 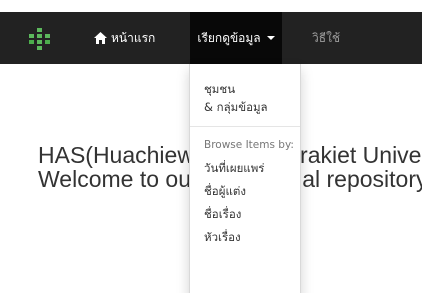 What do you see at coordinates (40, 39) in the screenshot?
I see `repository-logo-icon` at bounding box center [40, 39].